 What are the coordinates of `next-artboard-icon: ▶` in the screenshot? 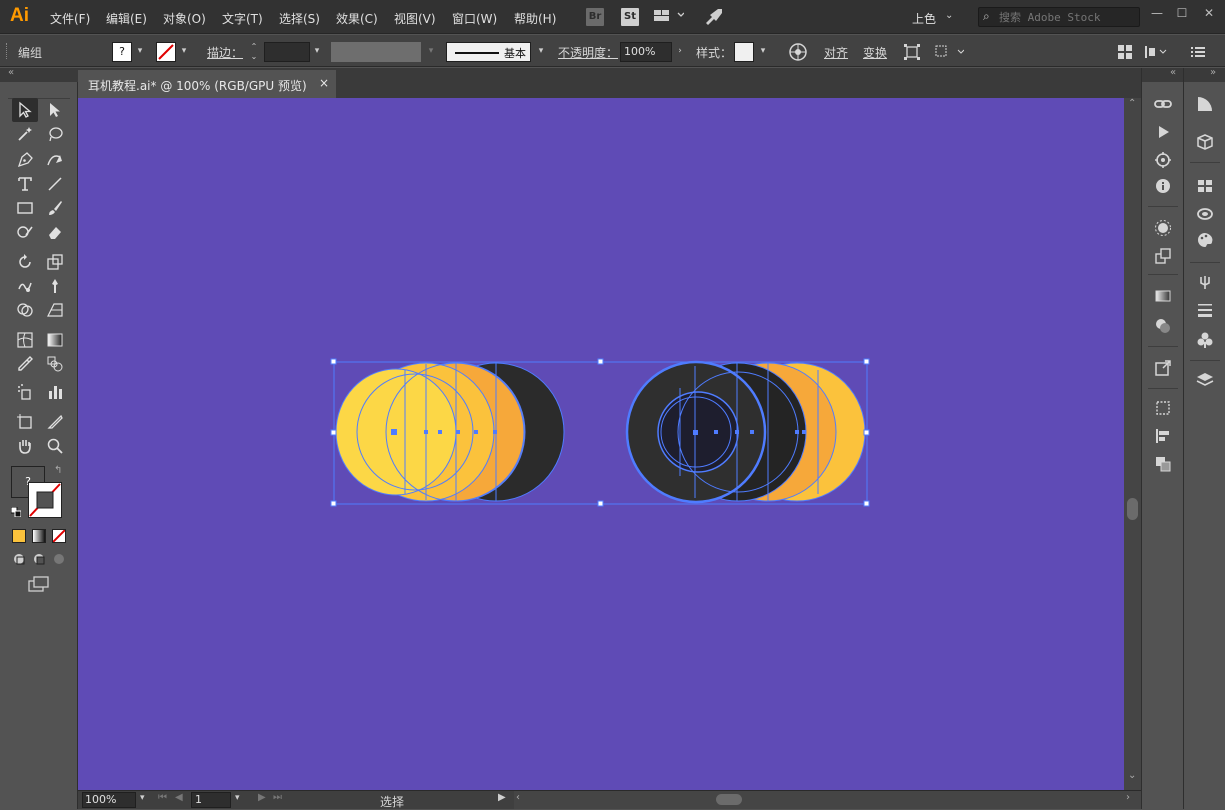 It's located at (262, 797).